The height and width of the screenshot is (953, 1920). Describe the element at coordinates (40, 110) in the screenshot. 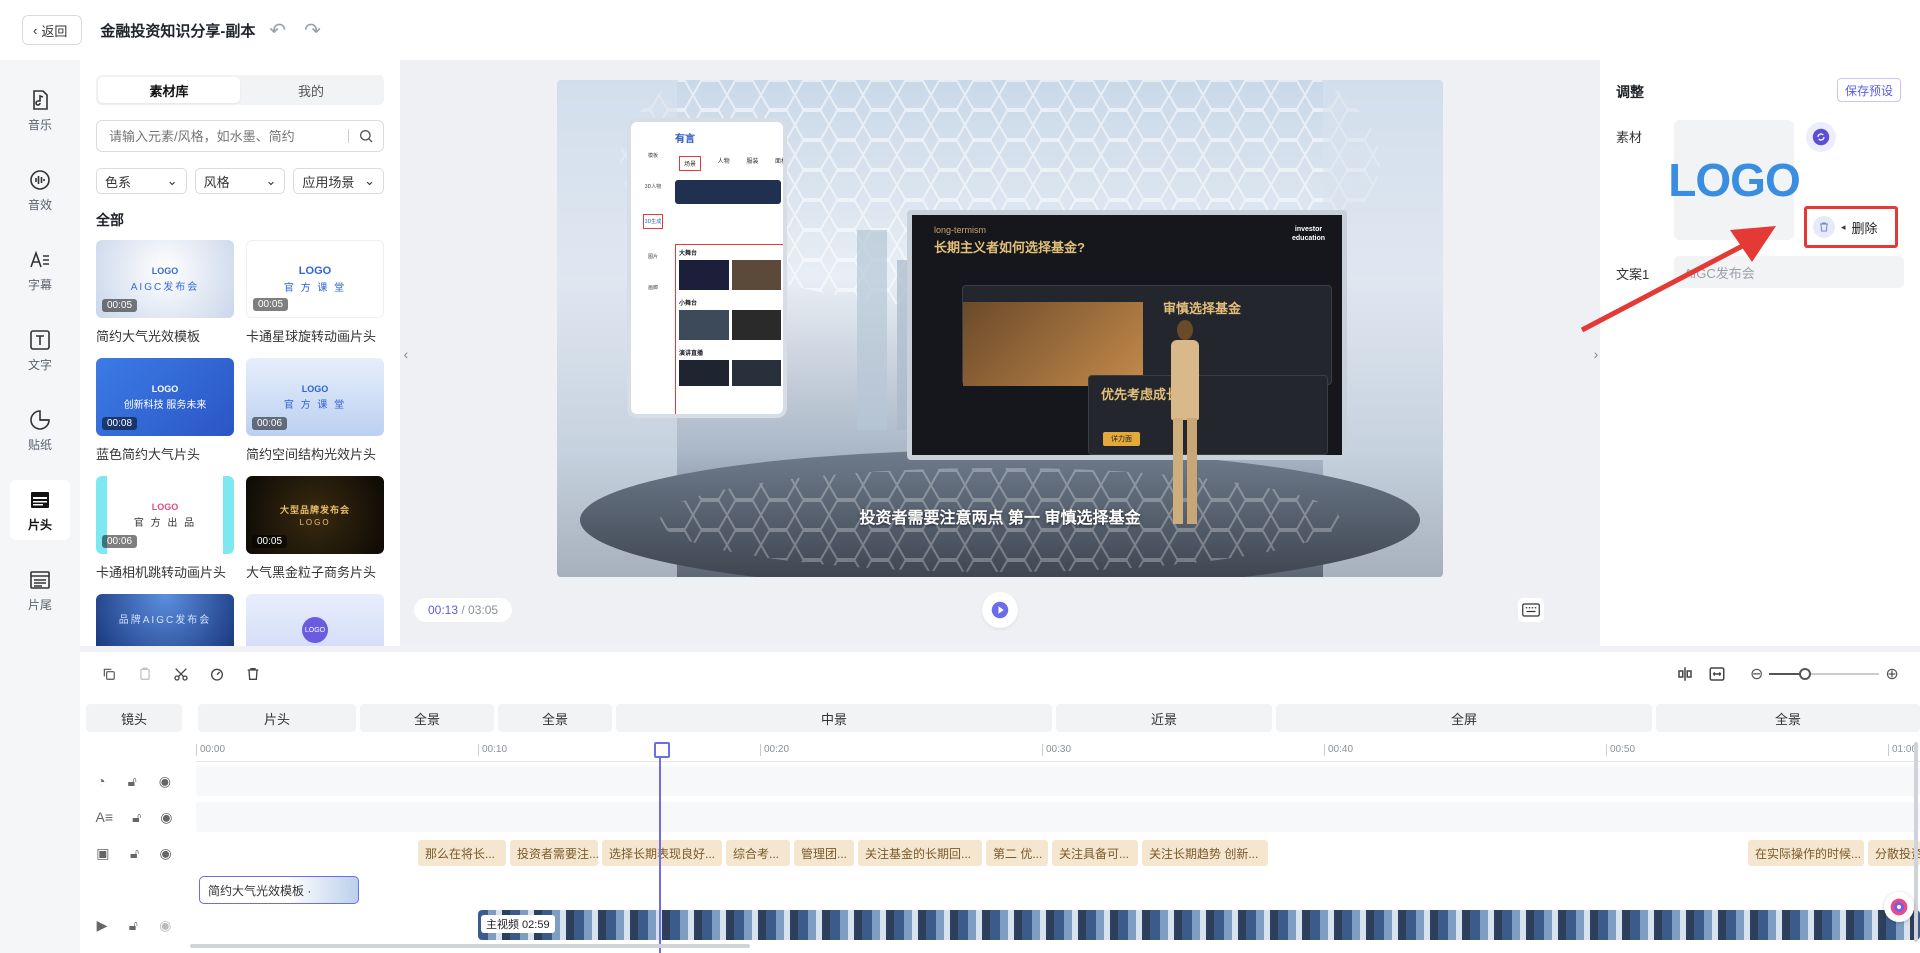

I see `nav-item-music: 音乐` at that location.